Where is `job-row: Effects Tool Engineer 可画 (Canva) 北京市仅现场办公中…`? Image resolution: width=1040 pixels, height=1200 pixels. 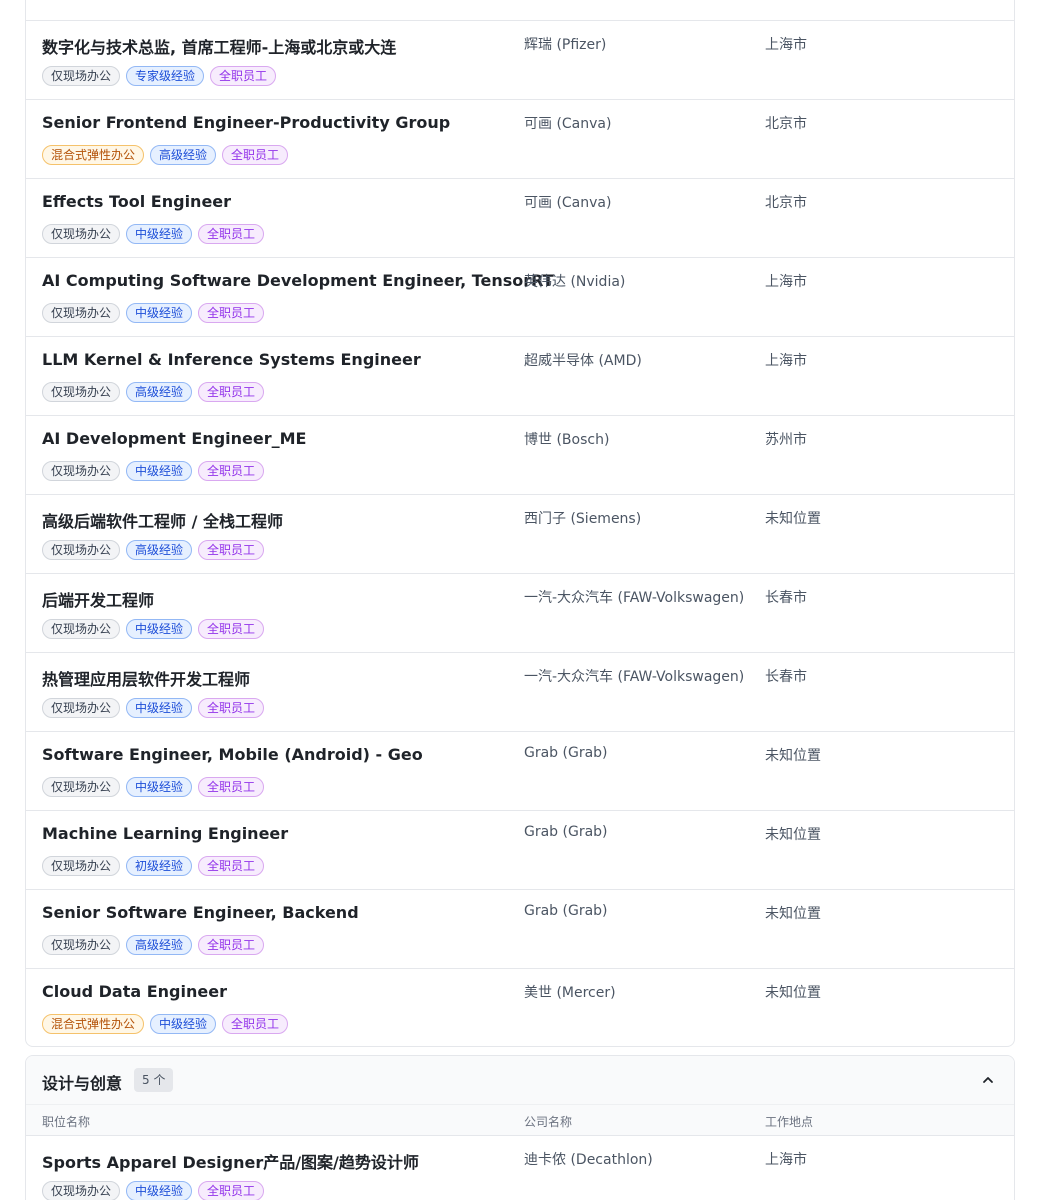 job-row: Effects Tool Engineer 可画 (Canva) 北京市仅现场办公中… is located at coordinates (520, 218).